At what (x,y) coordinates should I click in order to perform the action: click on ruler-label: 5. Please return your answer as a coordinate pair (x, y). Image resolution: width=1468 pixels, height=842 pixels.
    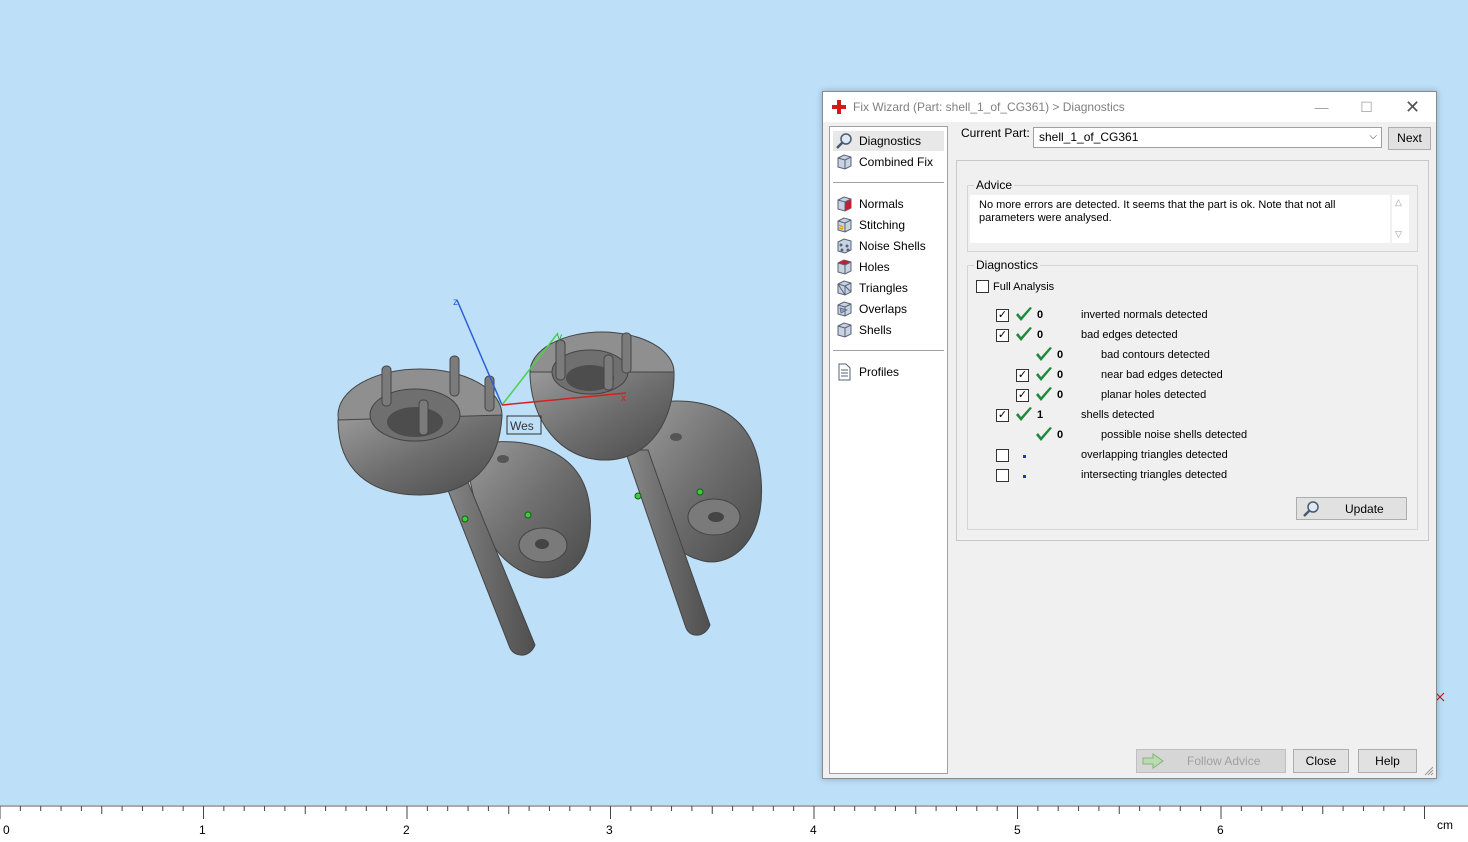
    Looking at the image, I should click on (1017, 830).